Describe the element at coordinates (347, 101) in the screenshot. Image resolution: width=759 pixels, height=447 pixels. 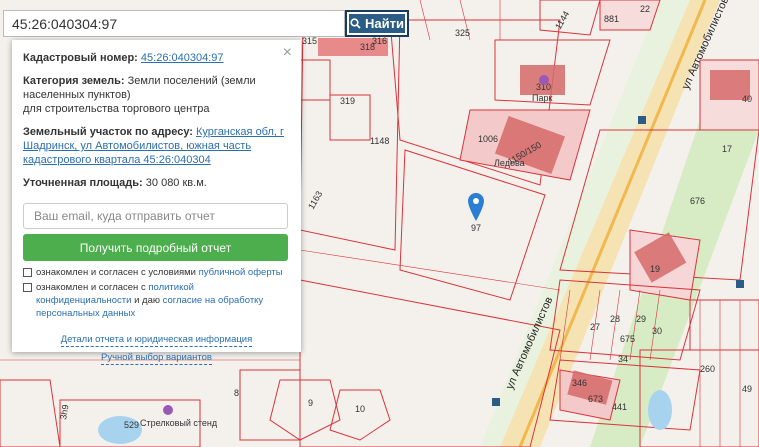
I see `parcel-label: 319` at that location.